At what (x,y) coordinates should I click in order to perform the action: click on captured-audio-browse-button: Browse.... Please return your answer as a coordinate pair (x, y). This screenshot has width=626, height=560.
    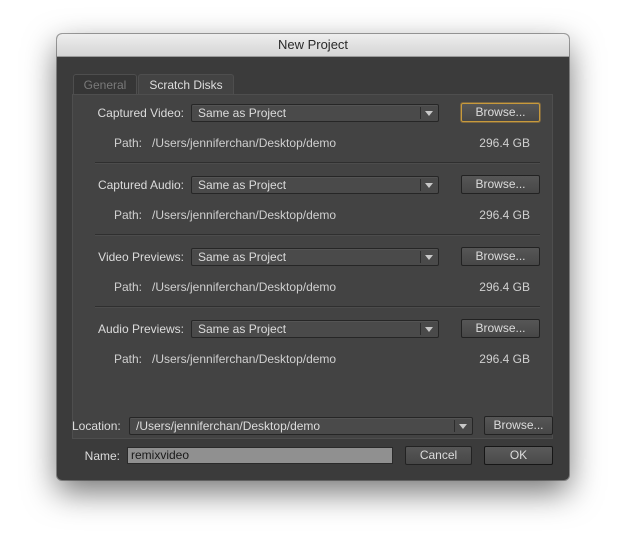
    Looking at the image, I should click on (500, 184).